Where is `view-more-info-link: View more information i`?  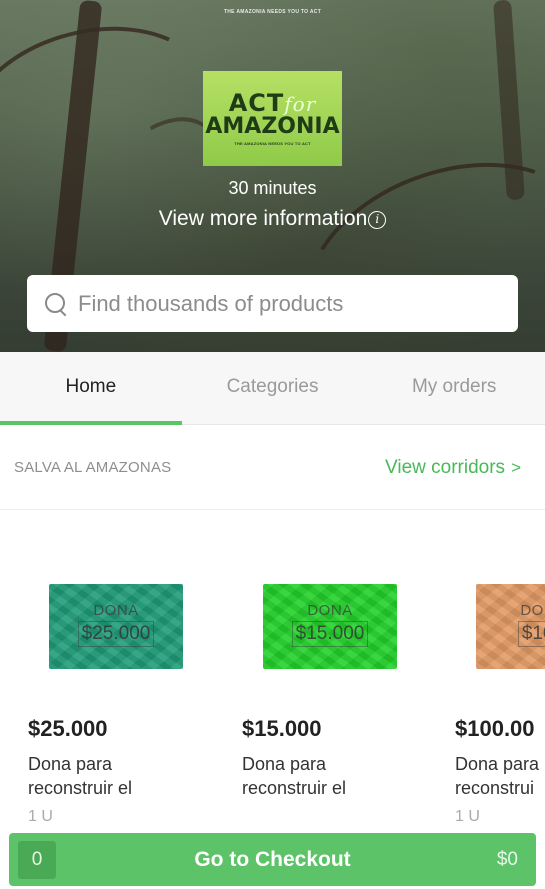 view-more-info-link: View more information i is located at coordinates (272, 219).